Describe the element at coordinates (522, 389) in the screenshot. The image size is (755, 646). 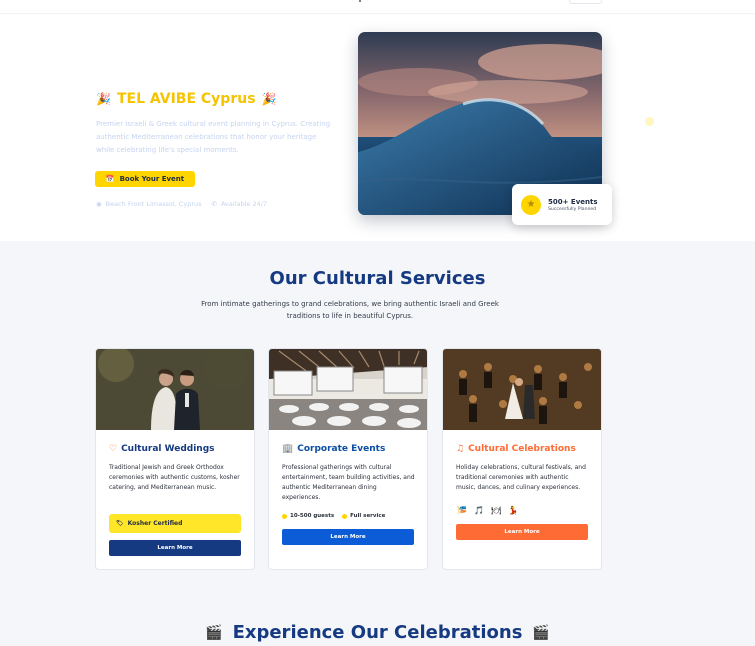
I see `dance-party-image` at that location.